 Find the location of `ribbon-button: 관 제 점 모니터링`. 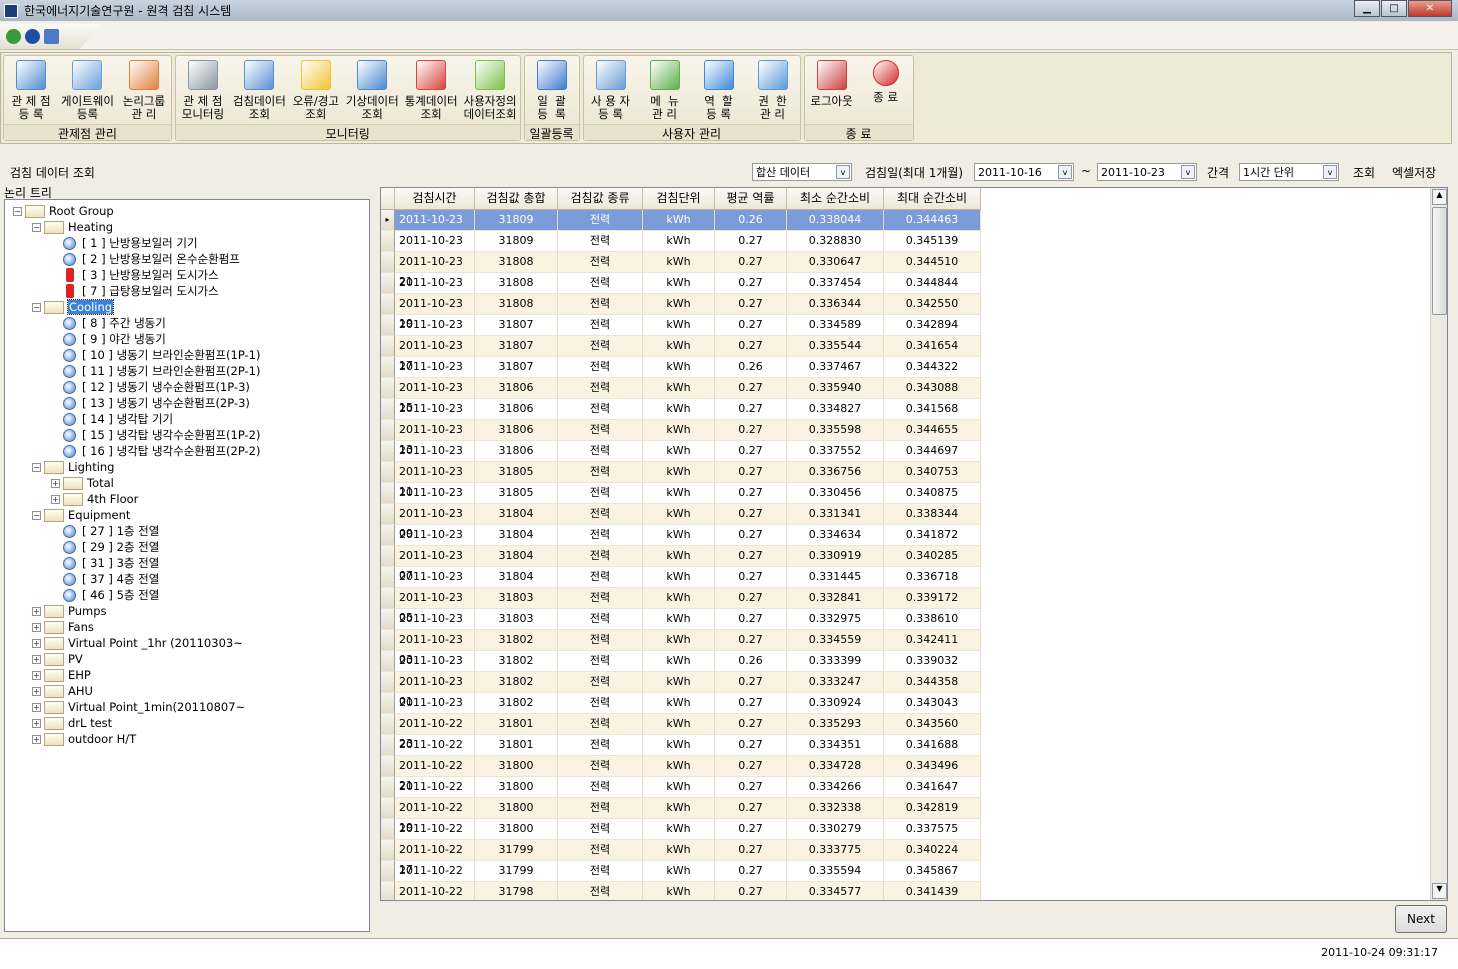

ribbon-button: 관 제 점 모니터링 is located at coordinates (203, 90).